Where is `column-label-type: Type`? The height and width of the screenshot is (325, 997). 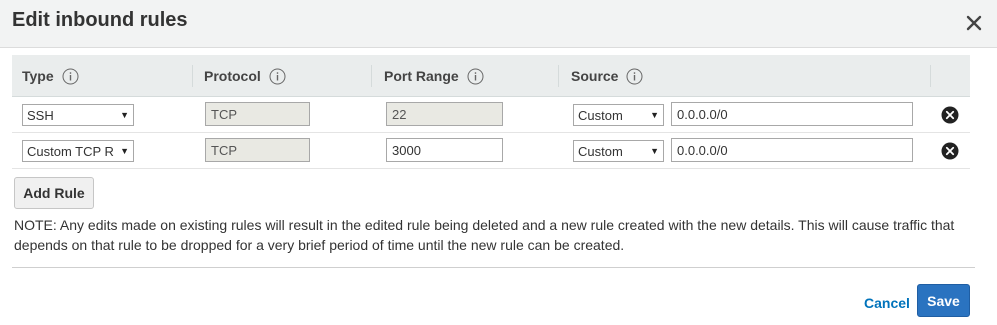
column-label-type: Type is located at coordinates (38, 76).